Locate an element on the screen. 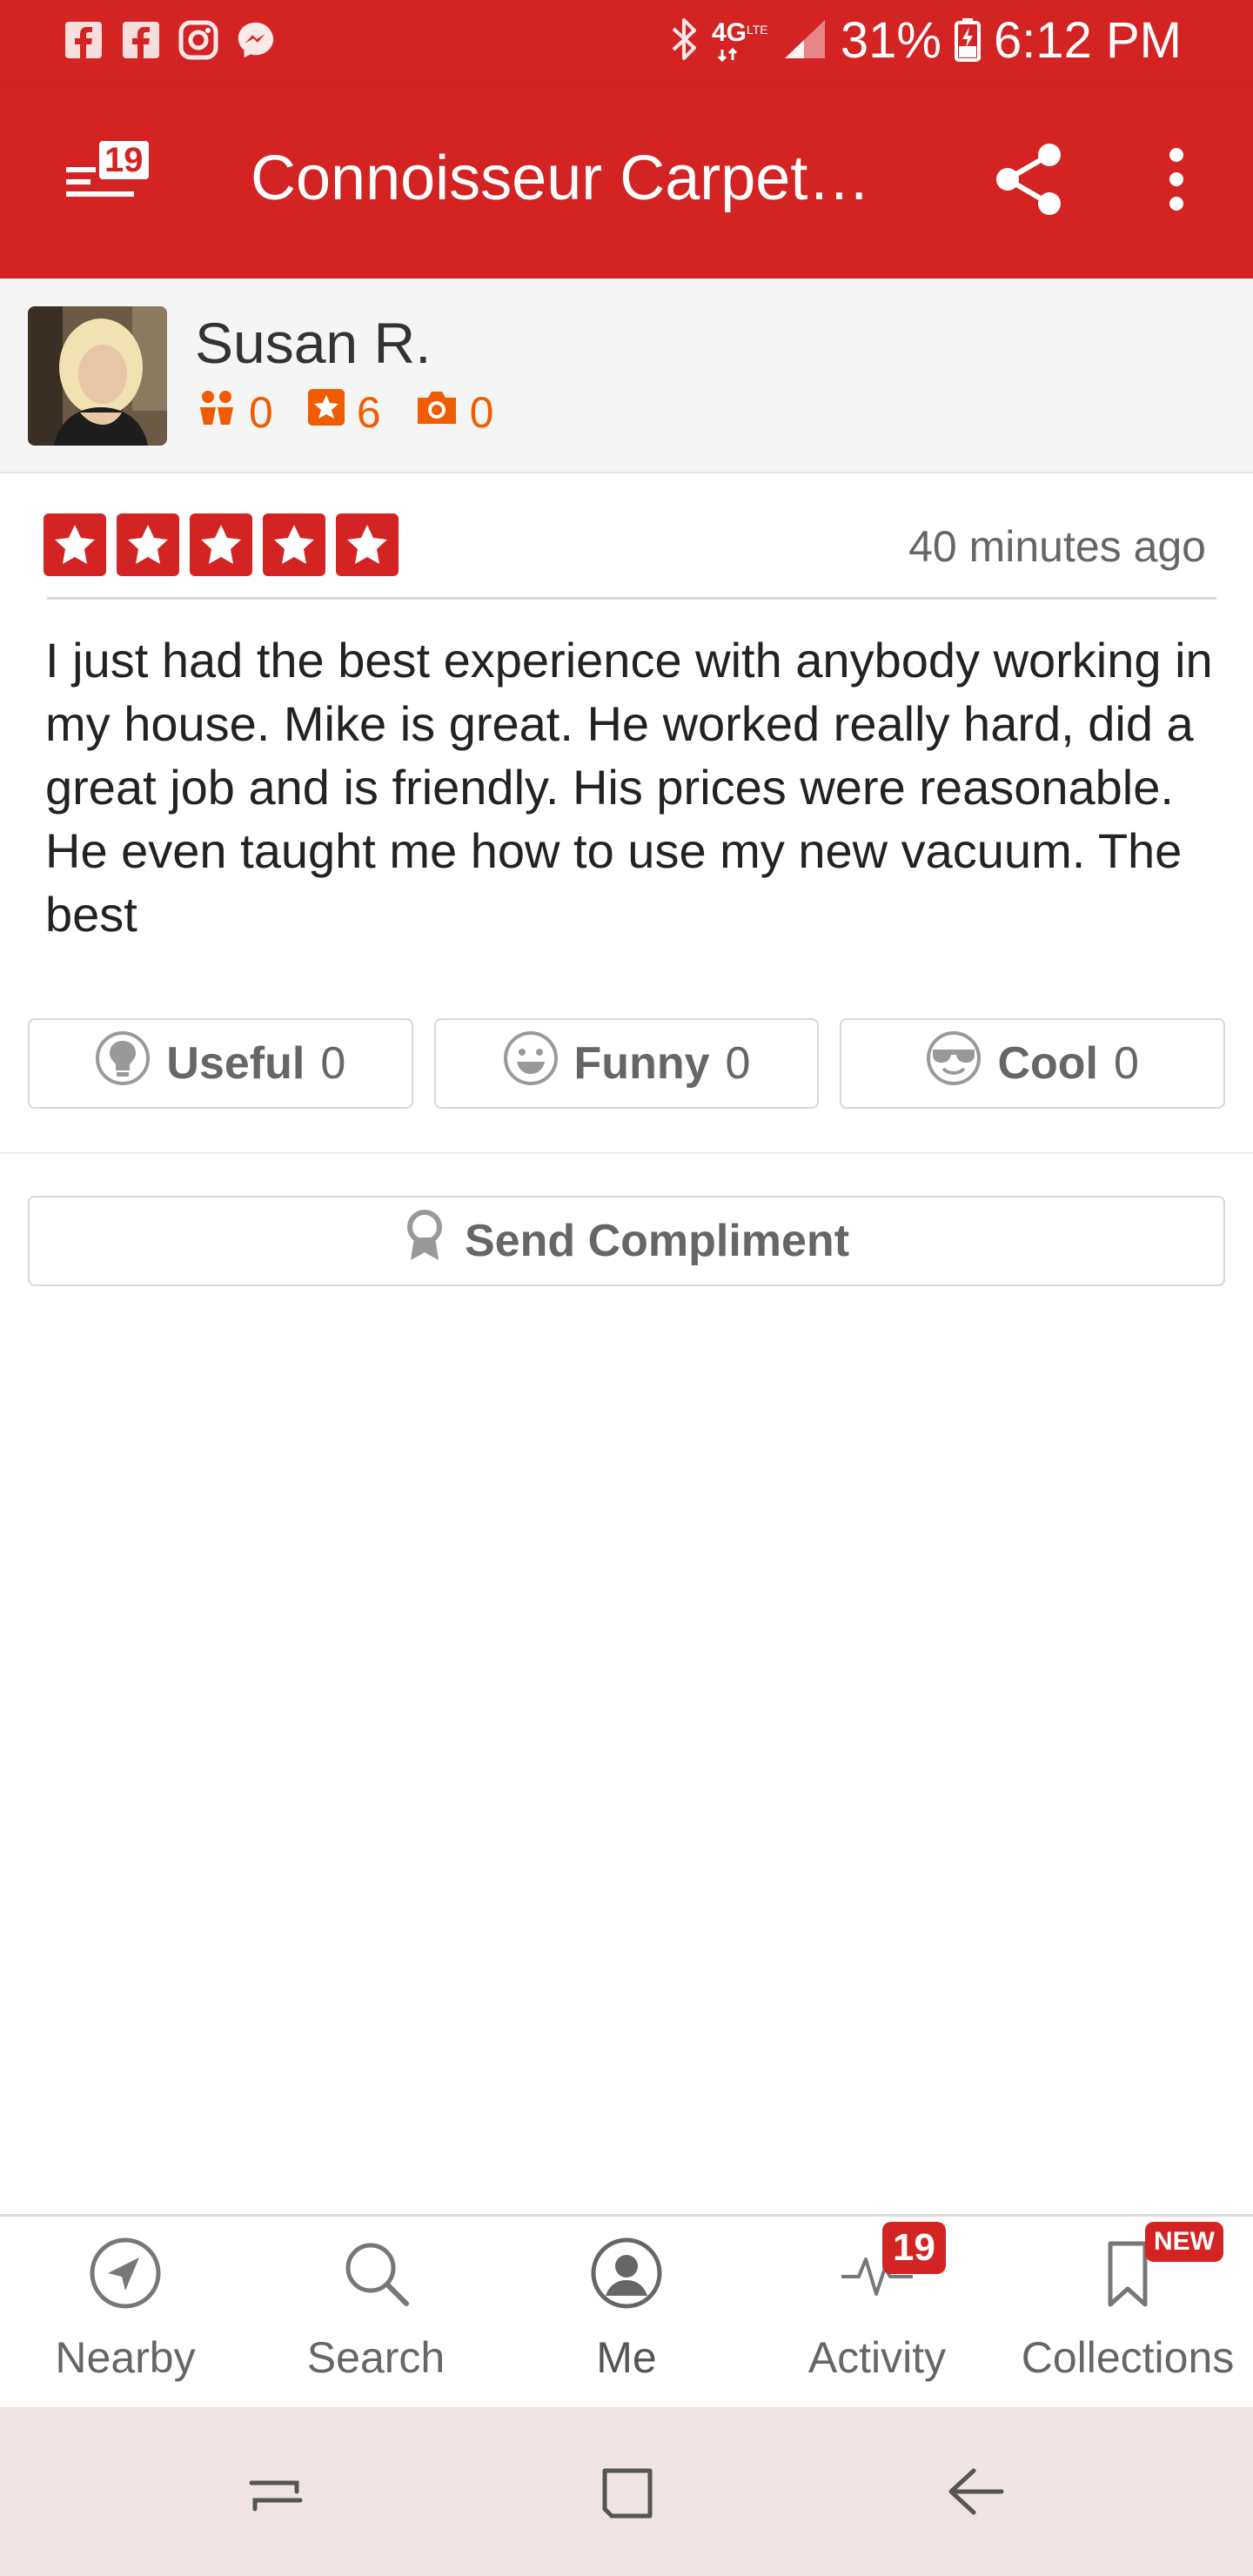  useful-label: Useful is located at coordinates (235, 1063).